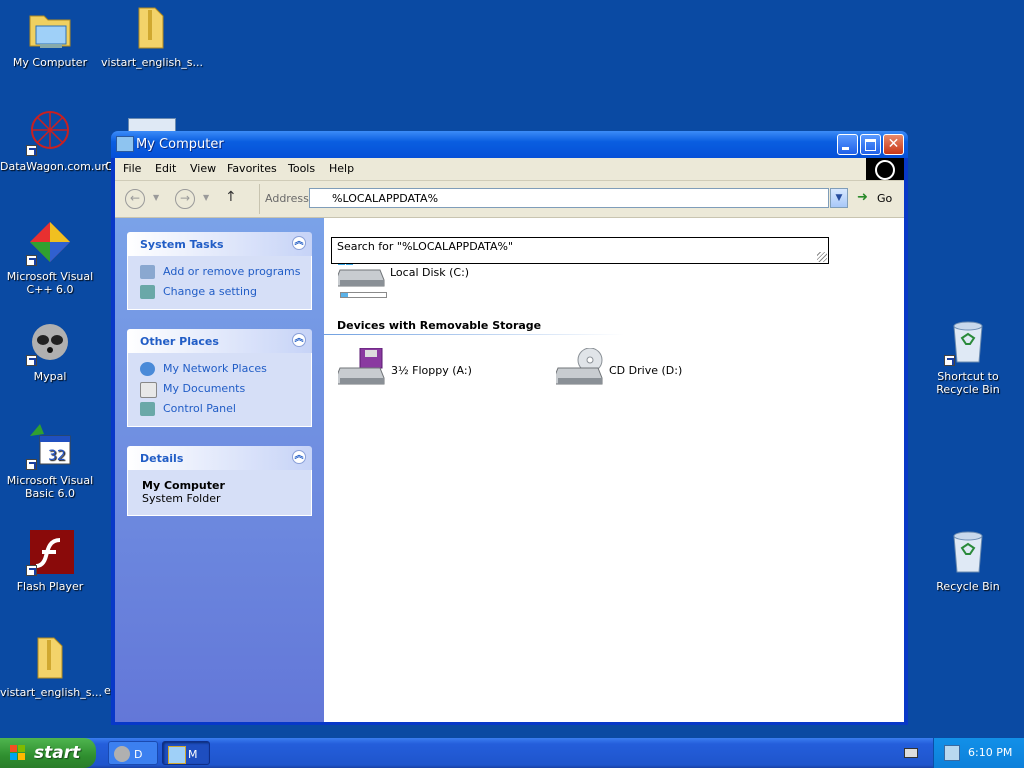 The width and height of the screenshot is (1024, 768). I want to click on title-bar: My Computer ✕, so click(509, 144).